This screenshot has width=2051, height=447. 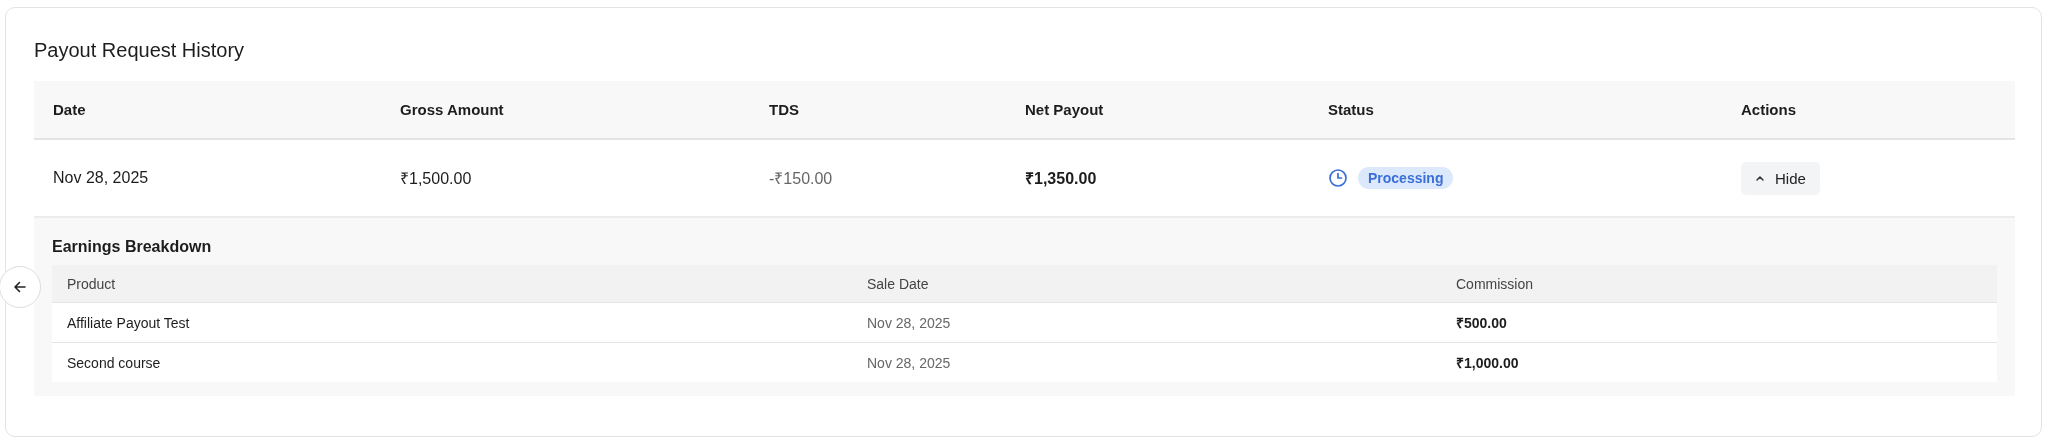 I want to click on column-header: Net Payout, so click(x=1064, y=109).